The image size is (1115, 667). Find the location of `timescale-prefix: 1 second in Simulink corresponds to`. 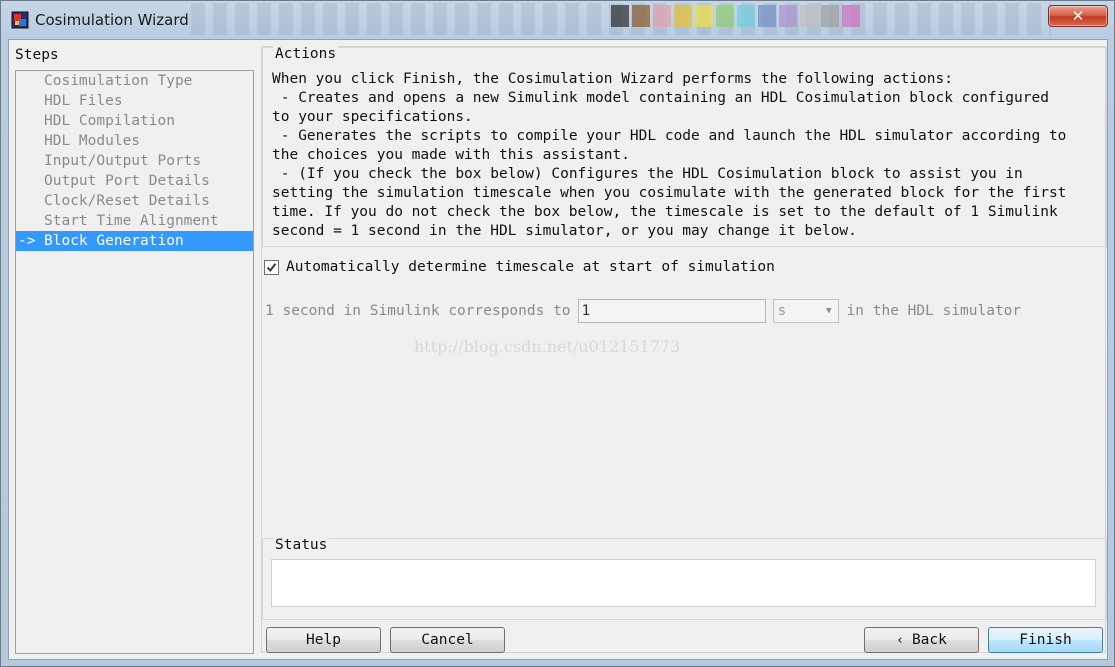

timescale-prefix: 1 second in Simulink corresponds to is located at coordinates (418, 311).